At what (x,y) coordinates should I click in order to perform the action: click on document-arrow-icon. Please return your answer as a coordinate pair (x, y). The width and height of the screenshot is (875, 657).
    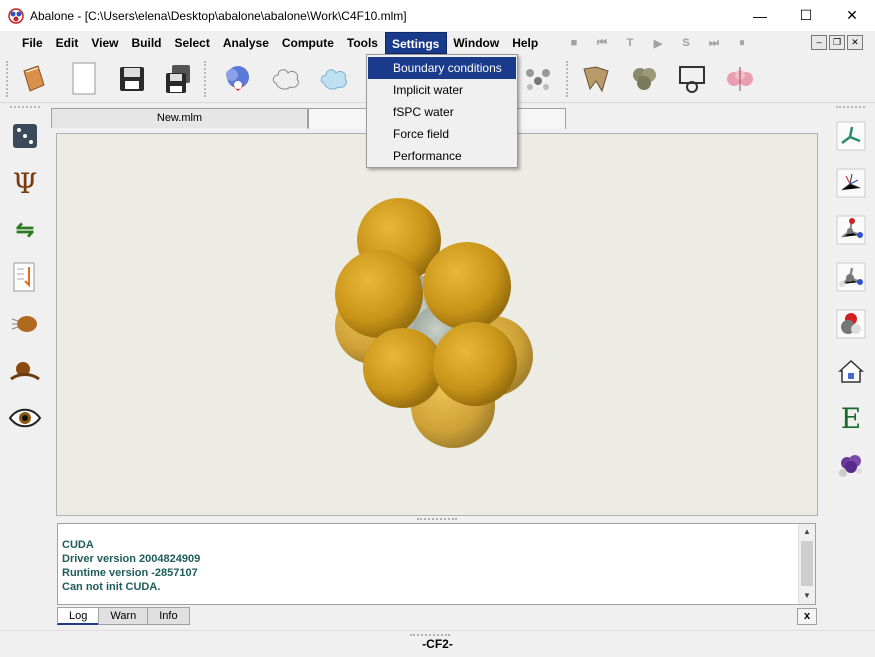
    Looking at the image, I should click on (25, 277).